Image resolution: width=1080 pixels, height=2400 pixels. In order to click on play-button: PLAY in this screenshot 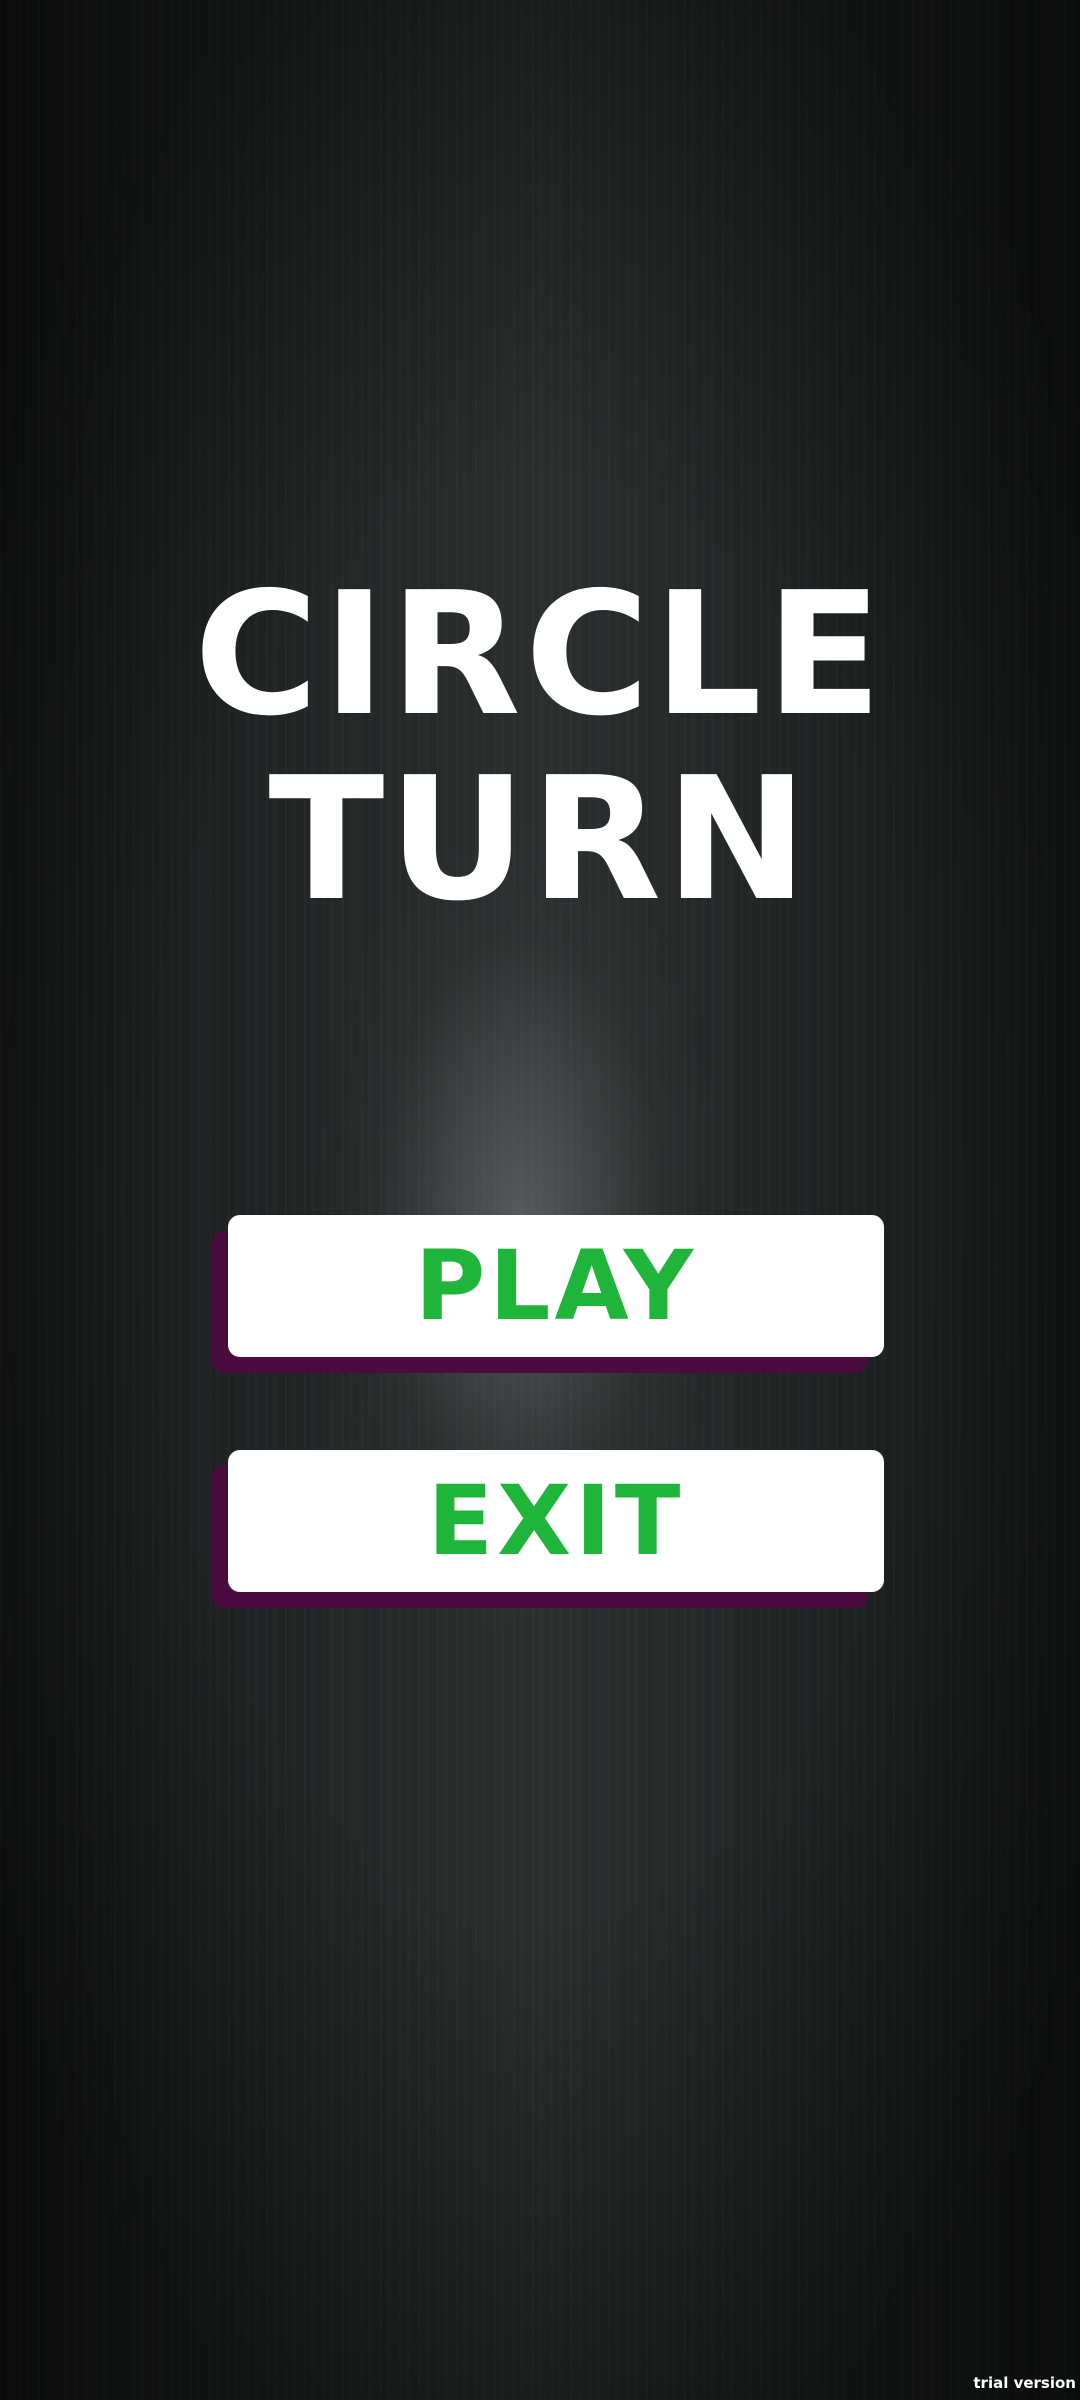, I will do `click(556, 1286)`.